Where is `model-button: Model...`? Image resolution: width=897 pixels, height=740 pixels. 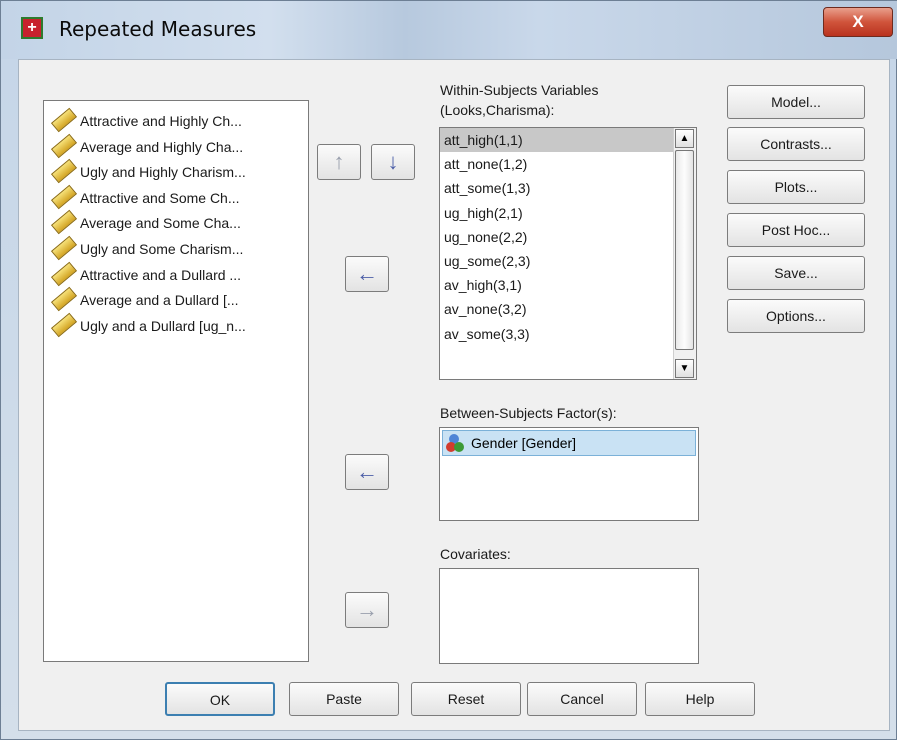 model-button: Model... is located at coordinates (796, 102).